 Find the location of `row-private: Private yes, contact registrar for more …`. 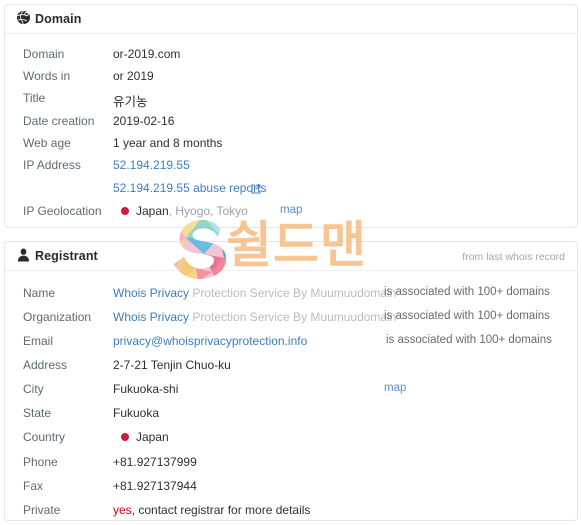

row-private: Private yes, contact registrar for more … is located at coordinates (291, 514).